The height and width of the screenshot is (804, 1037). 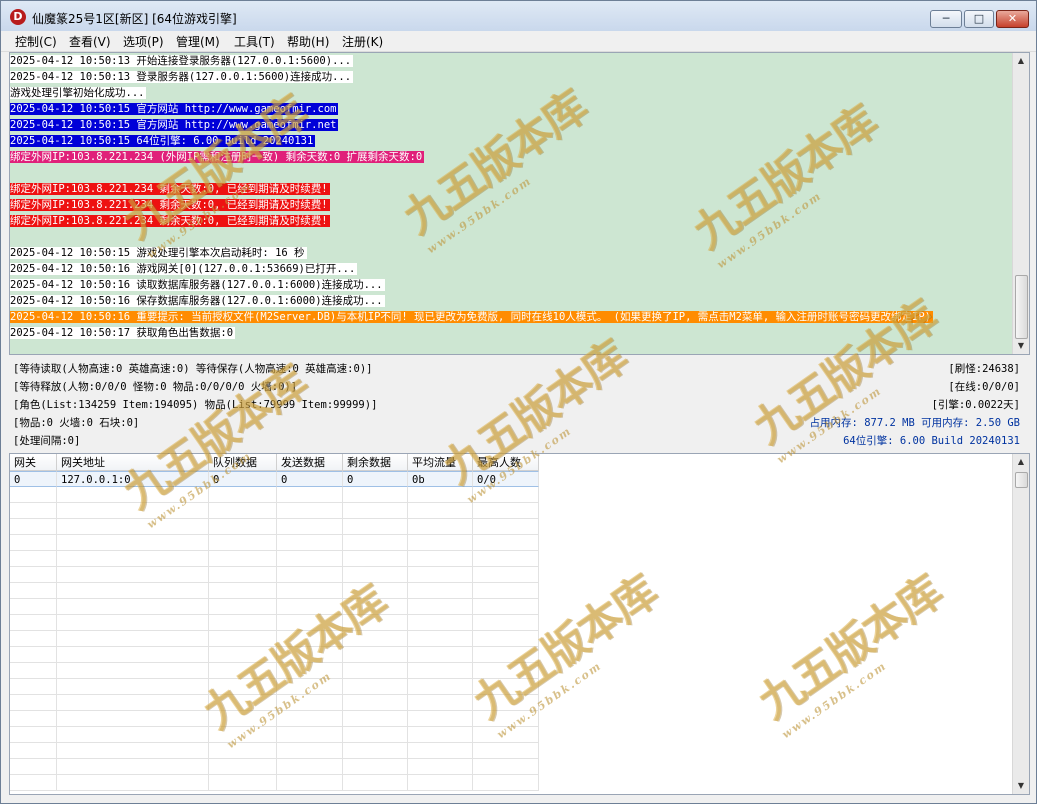 I want to click on log-scrollbar: ▲ ▼, so click(x=1020, y=203).